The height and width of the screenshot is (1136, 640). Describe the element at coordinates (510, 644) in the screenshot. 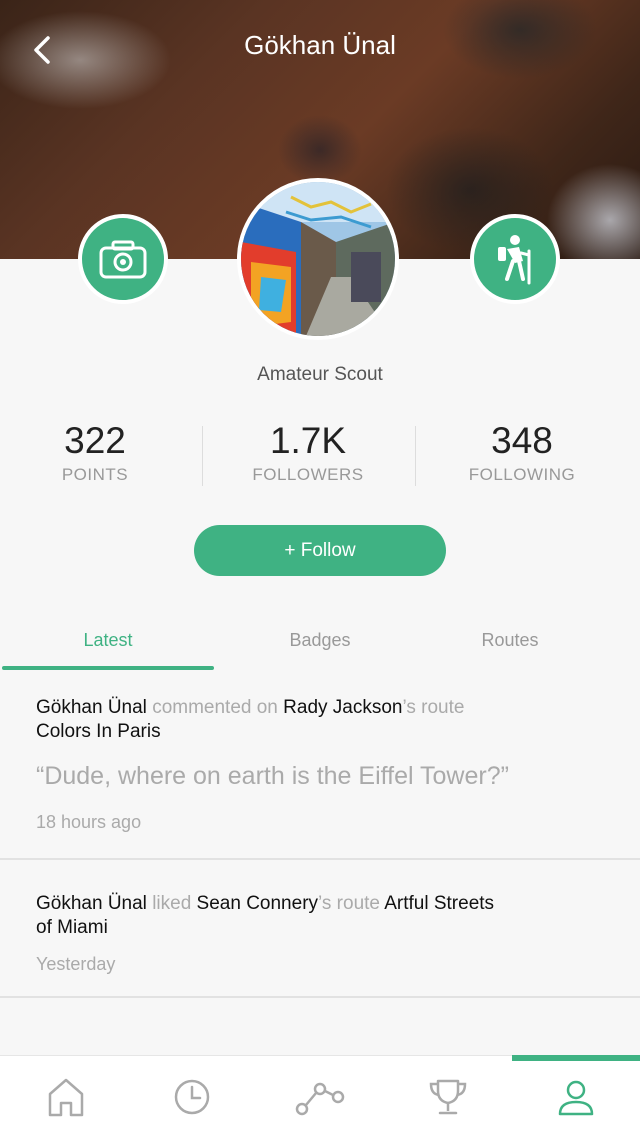

I see `tab-routes: Routes` at that location.